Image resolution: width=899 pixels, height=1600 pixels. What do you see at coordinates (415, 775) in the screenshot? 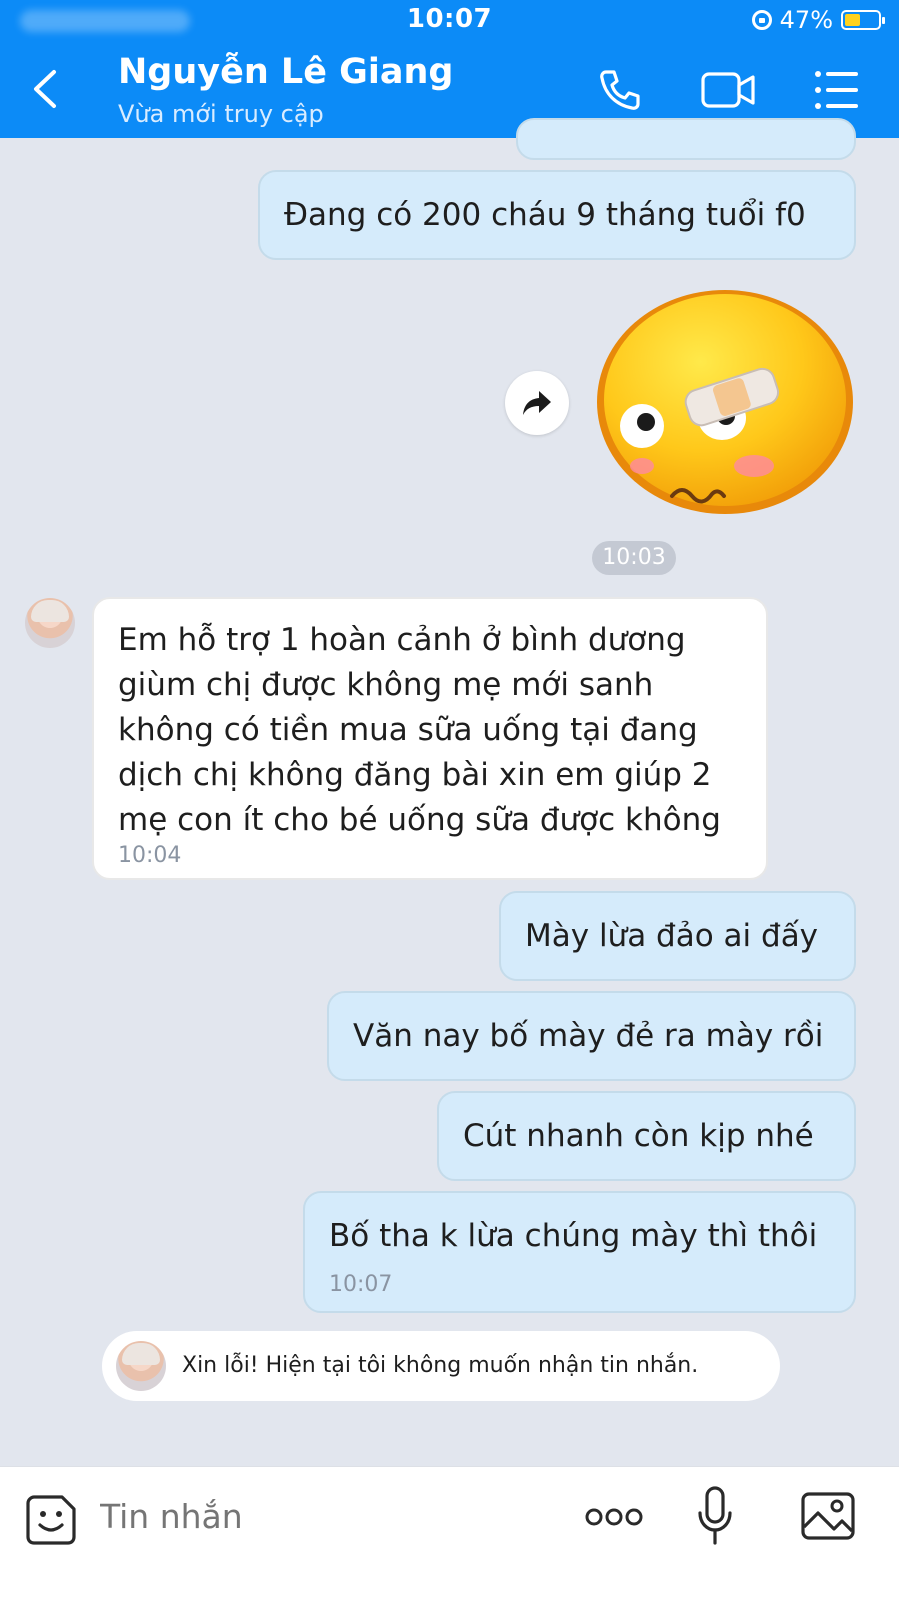
I see `message-line: dịch chị không đăng bài xin em giúp 2` at bounding box center [415, 775].